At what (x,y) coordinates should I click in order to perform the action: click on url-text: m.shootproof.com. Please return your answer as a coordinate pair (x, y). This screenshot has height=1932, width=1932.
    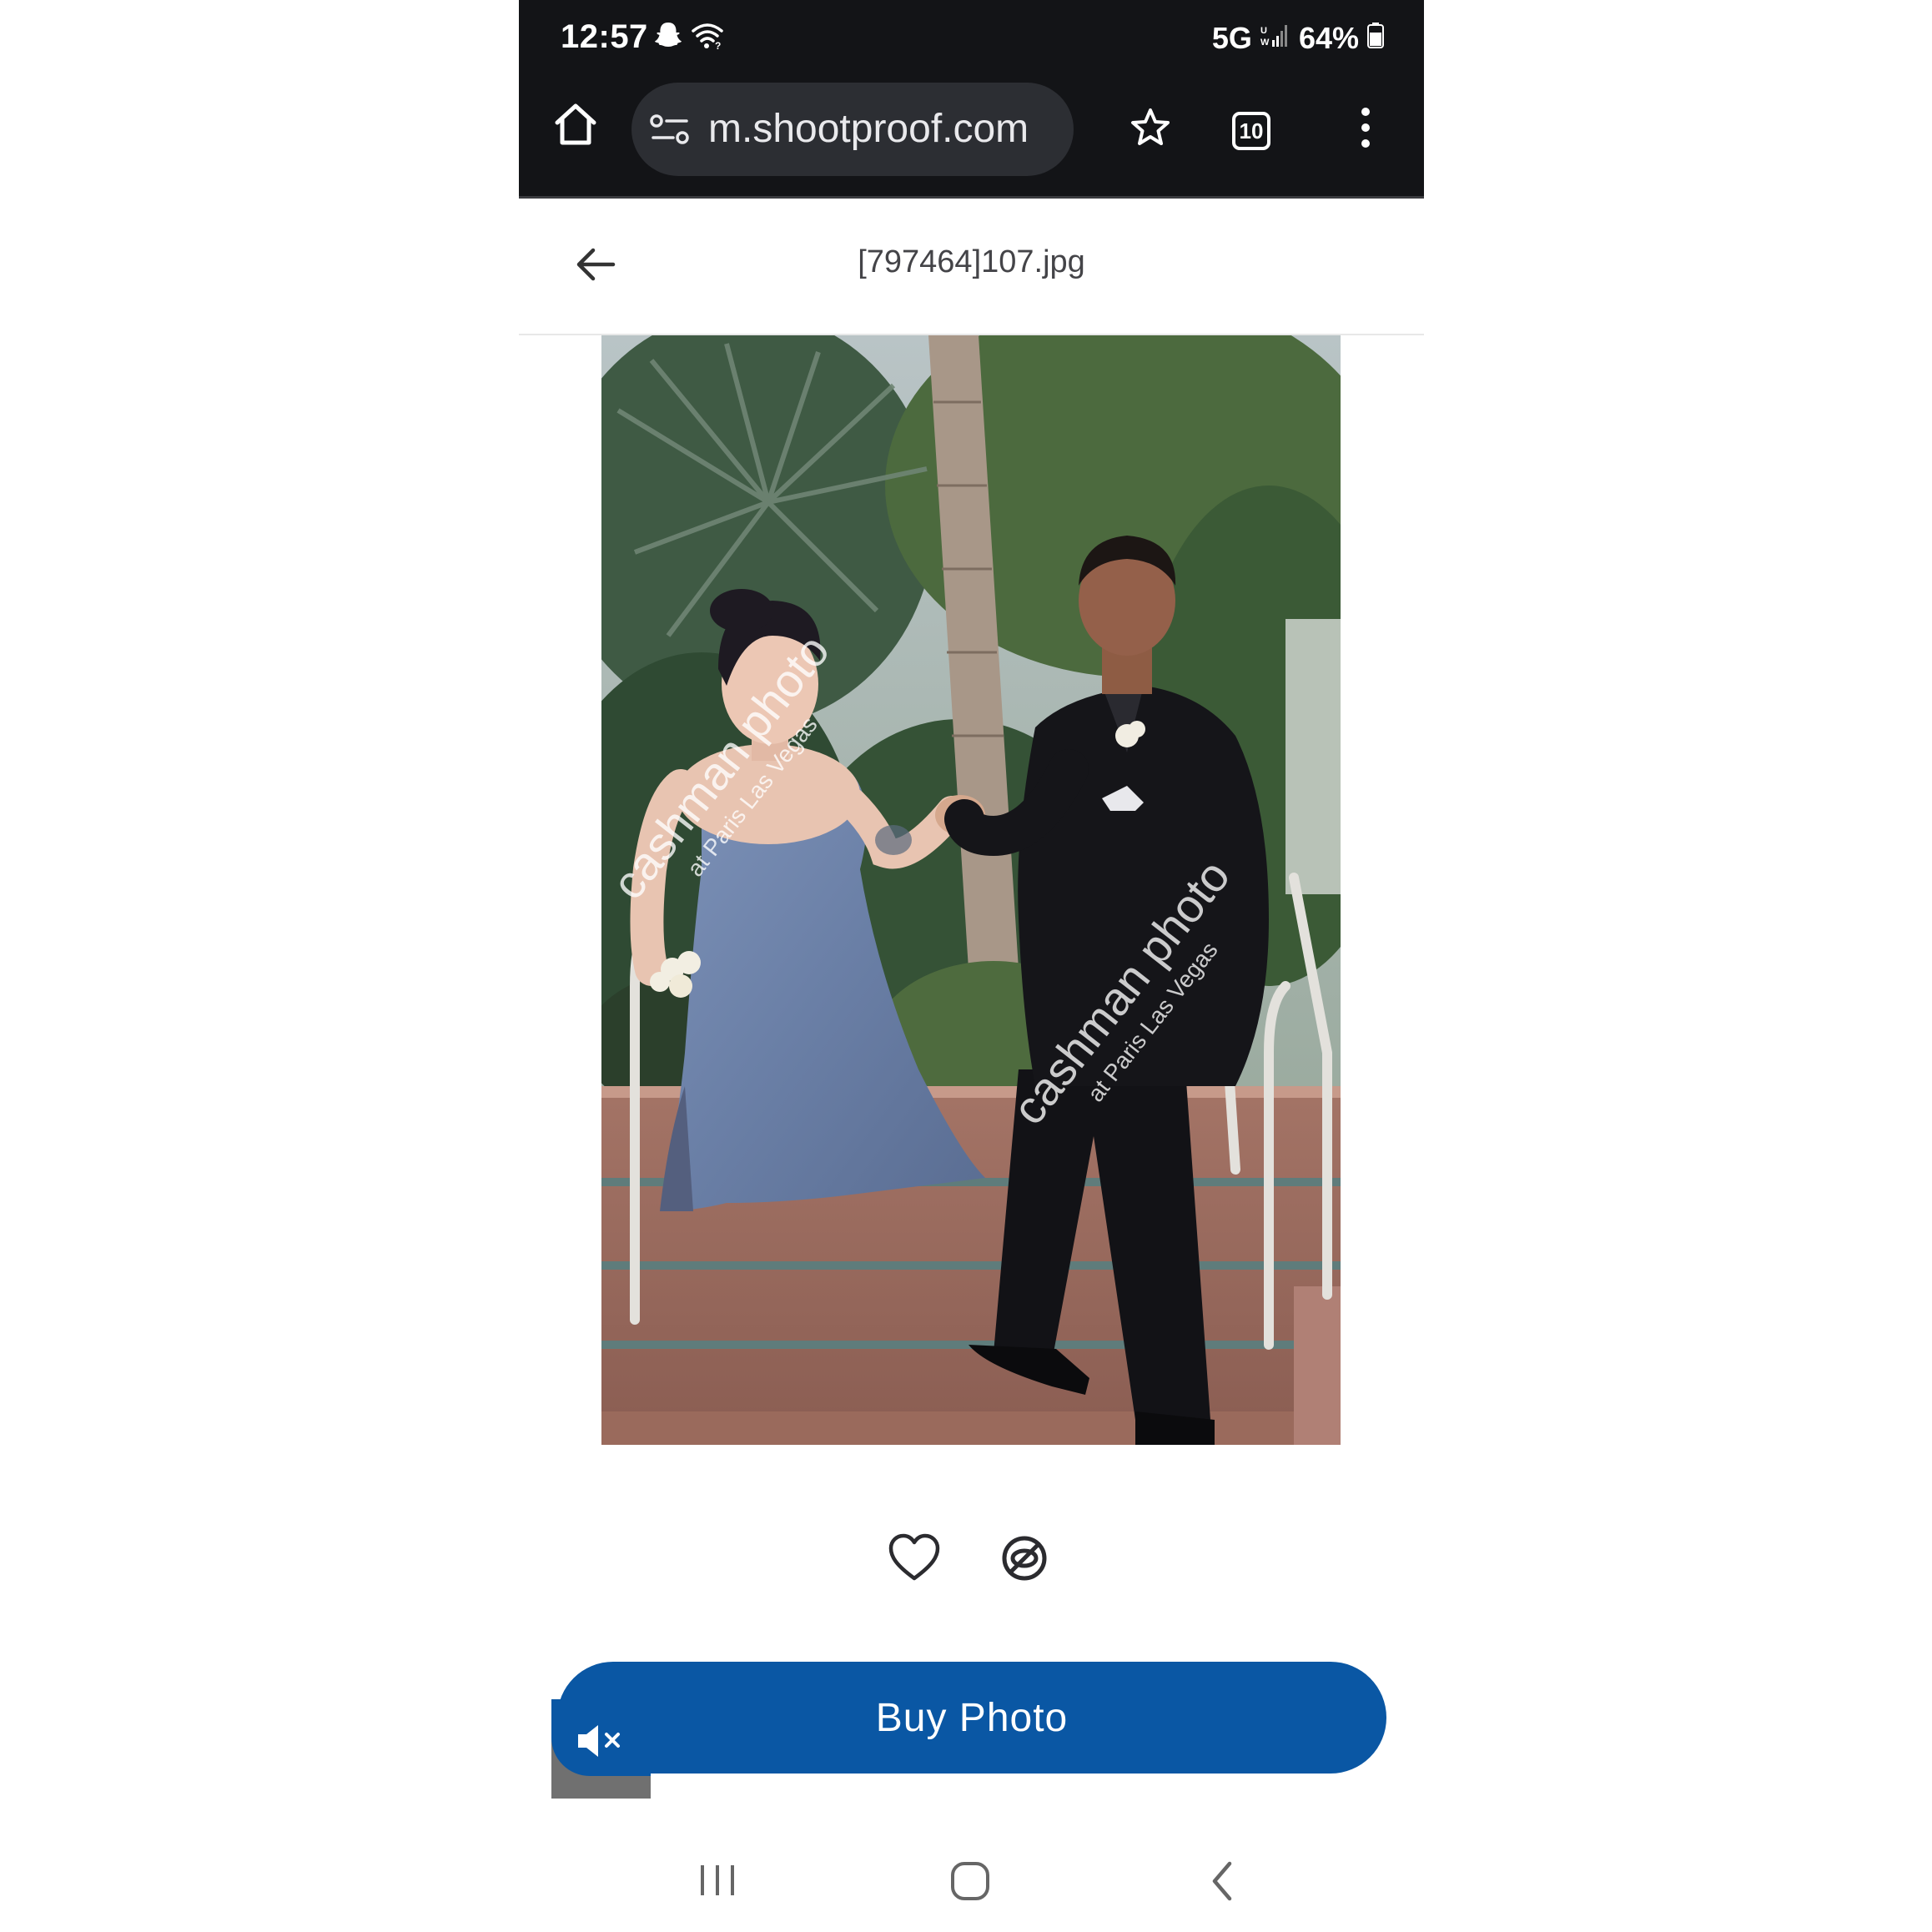
    Looking at the image, I should click on (868, 129).